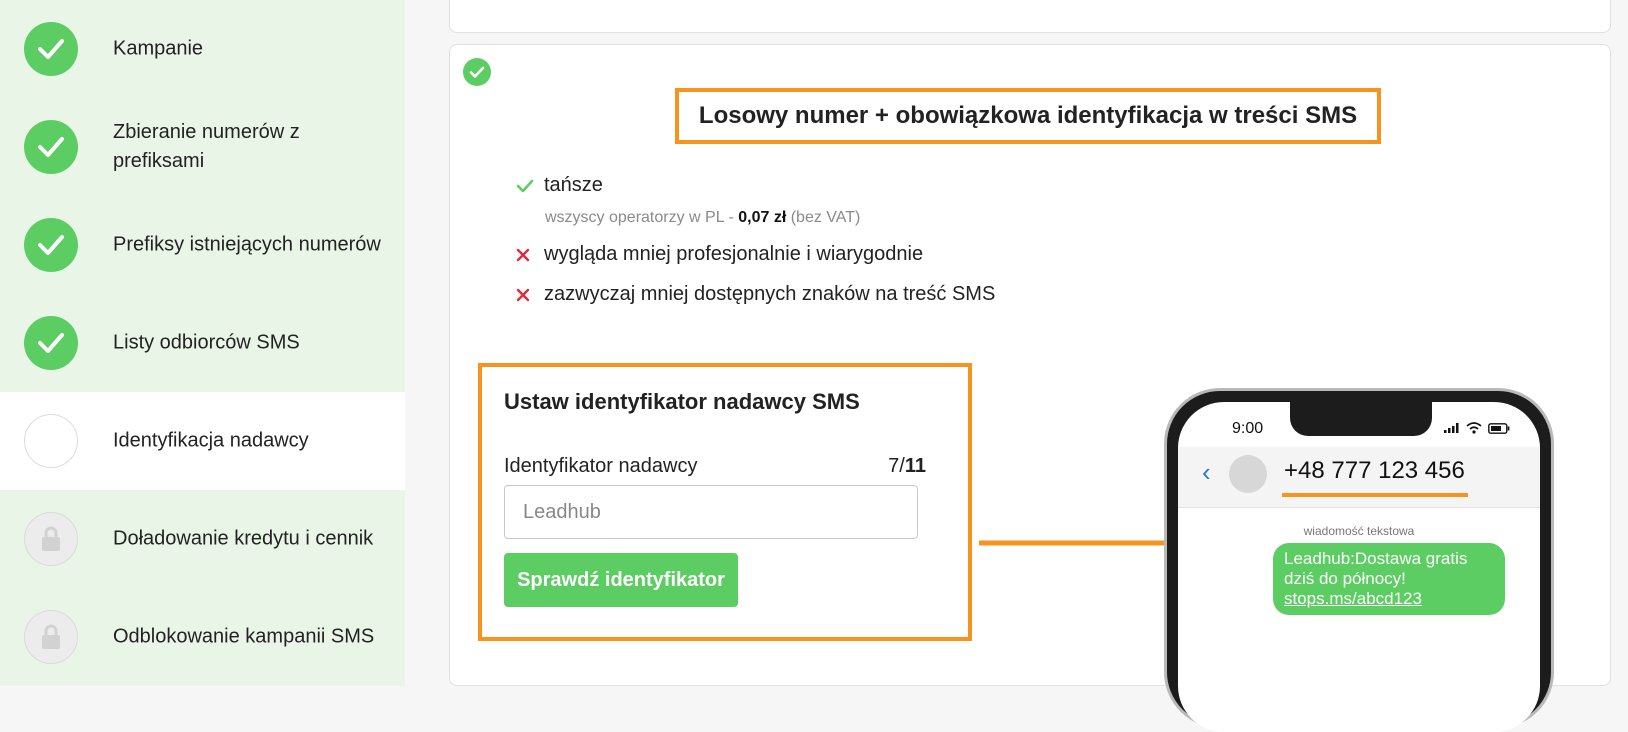  I want to click on battery-icon, so click(1499, 428).